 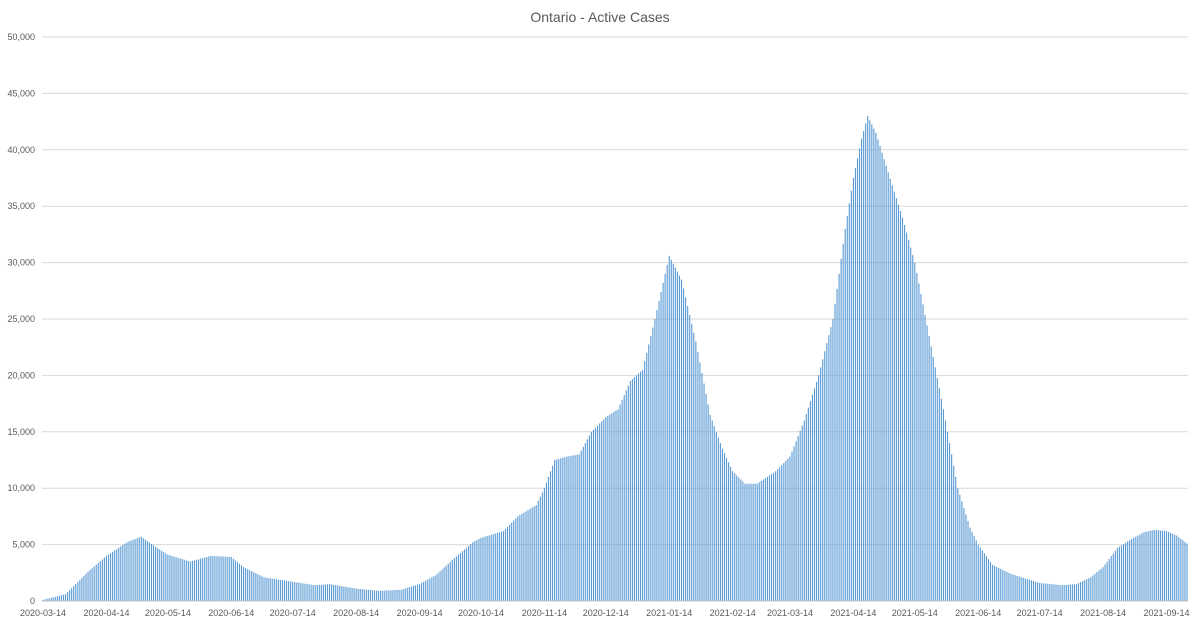 What do you see at coordinates (420, 613) in the screenshot?
I see `x-tick-label: 2020-09-14` at bounding box center [420, 613].